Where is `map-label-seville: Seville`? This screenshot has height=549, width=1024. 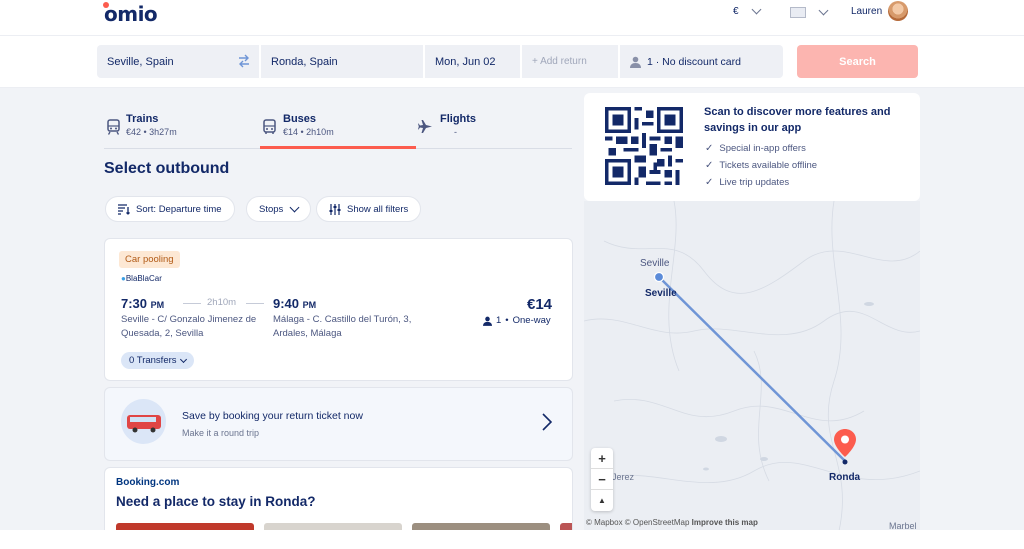
map-label-seville: Seville is located at coordinates (655, 263).